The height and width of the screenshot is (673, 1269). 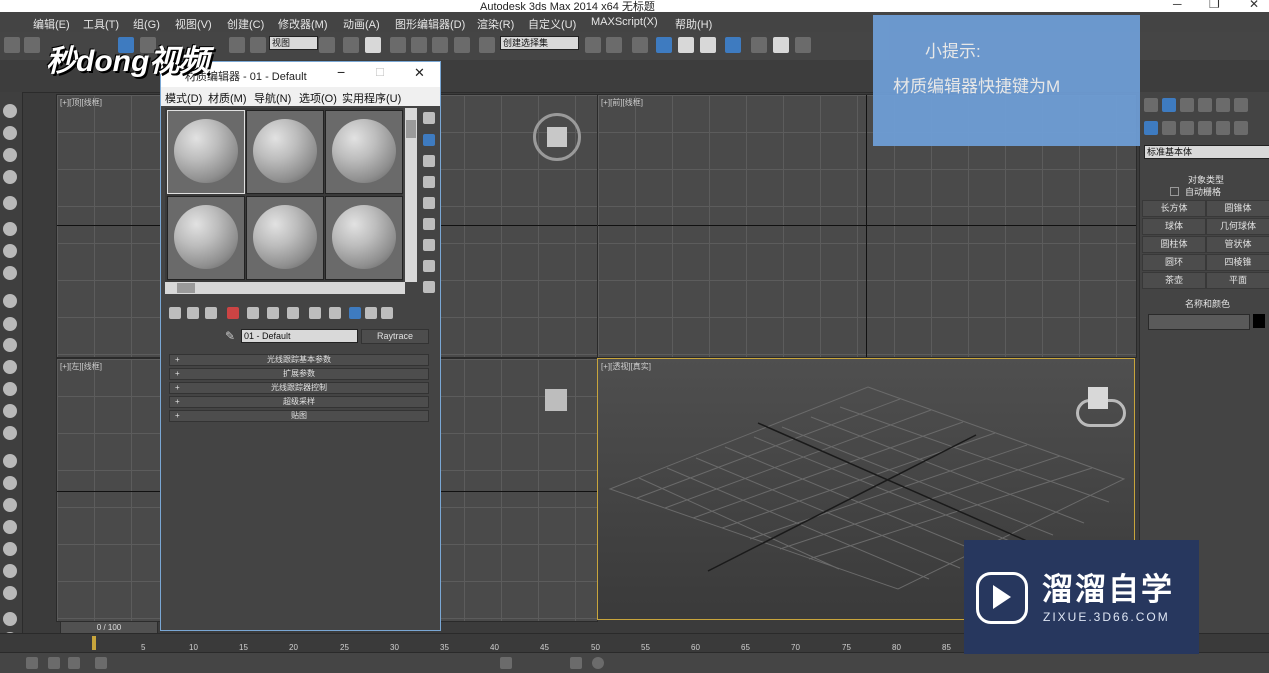 I want to click on make-preview-icon, so click(x=429, y=224).